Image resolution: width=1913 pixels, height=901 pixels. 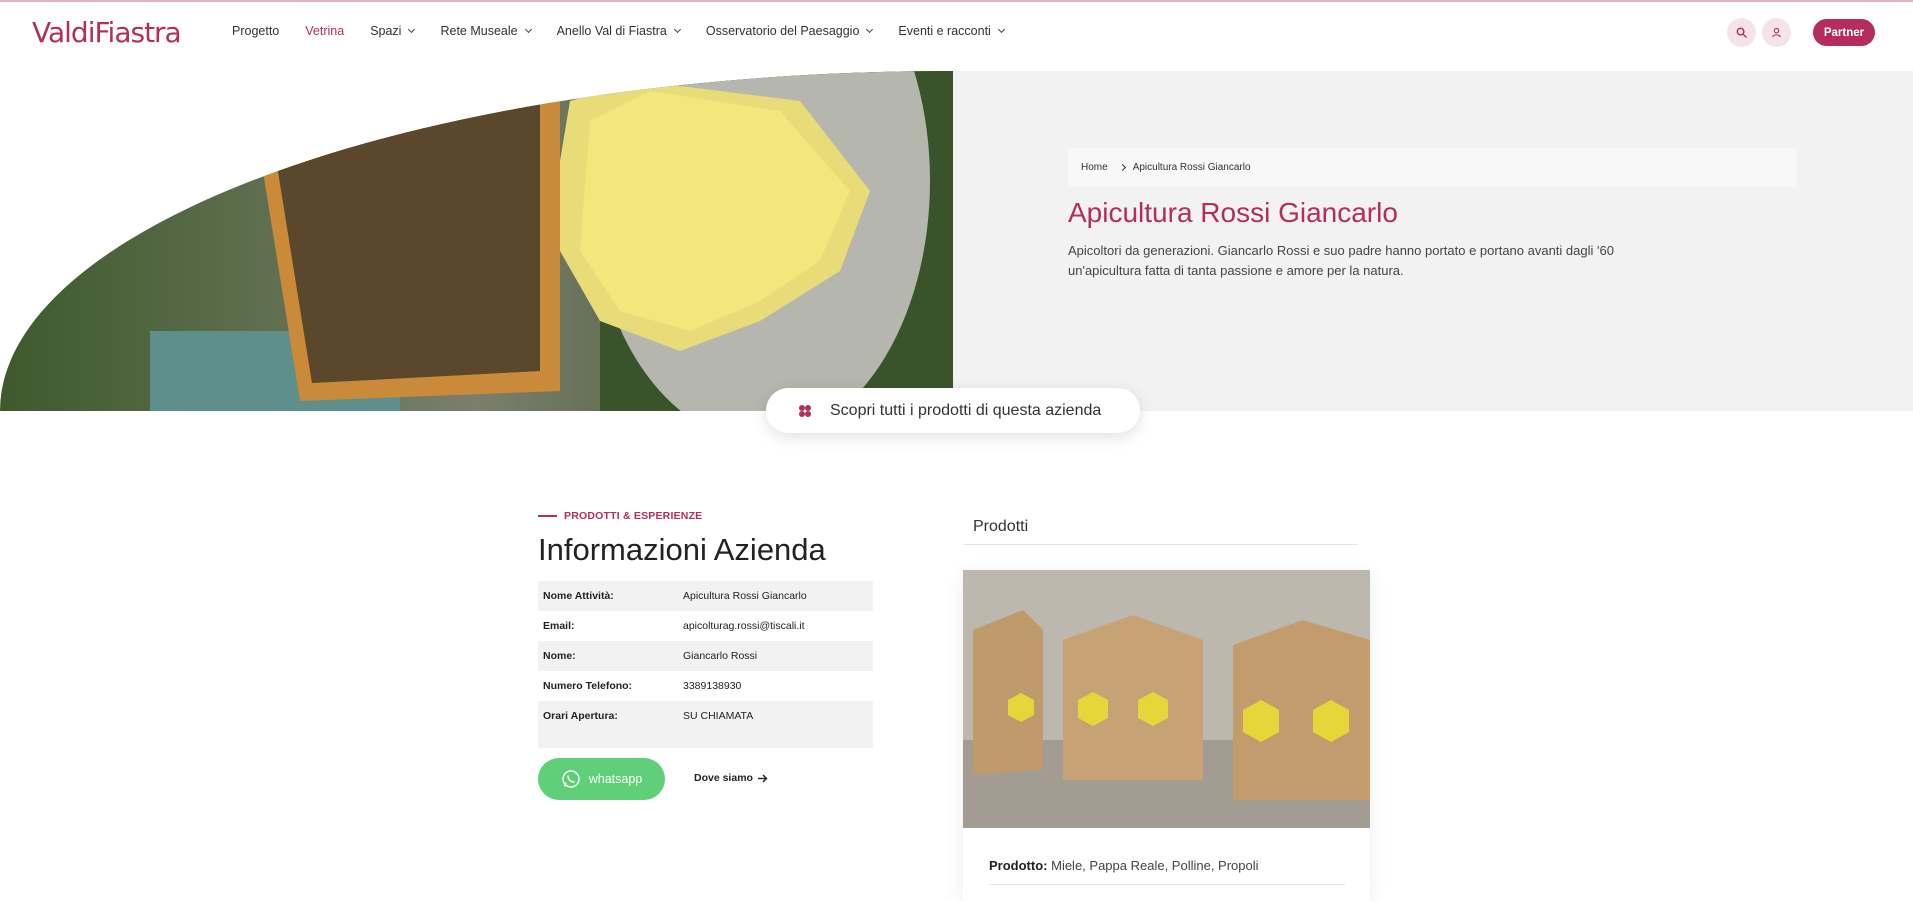 What do you see at coordinates (1166, 699) in the screenshot?
I see `product-image` at bounding box center [1166, 699].